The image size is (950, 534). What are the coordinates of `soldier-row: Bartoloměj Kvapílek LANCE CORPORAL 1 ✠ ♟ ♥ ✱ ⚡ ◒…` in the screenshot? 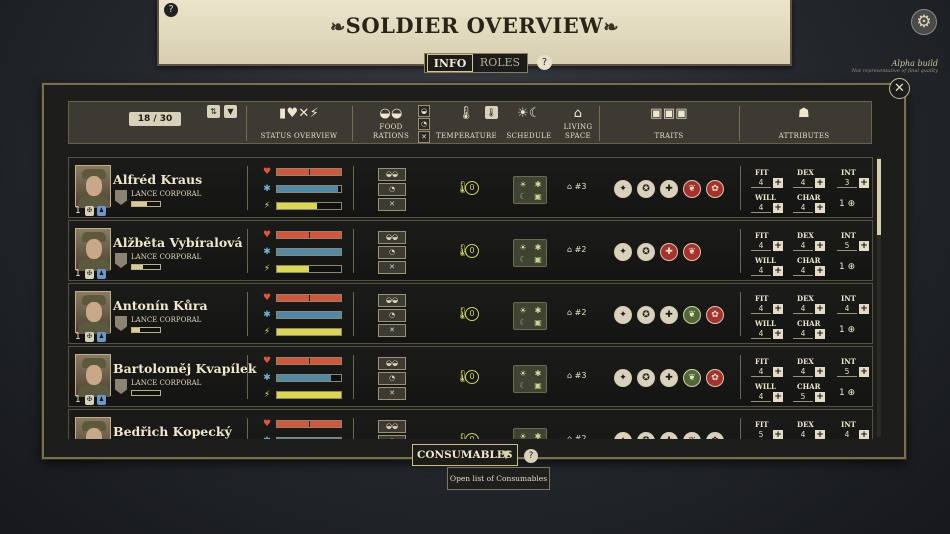 It's located at (470, 376).